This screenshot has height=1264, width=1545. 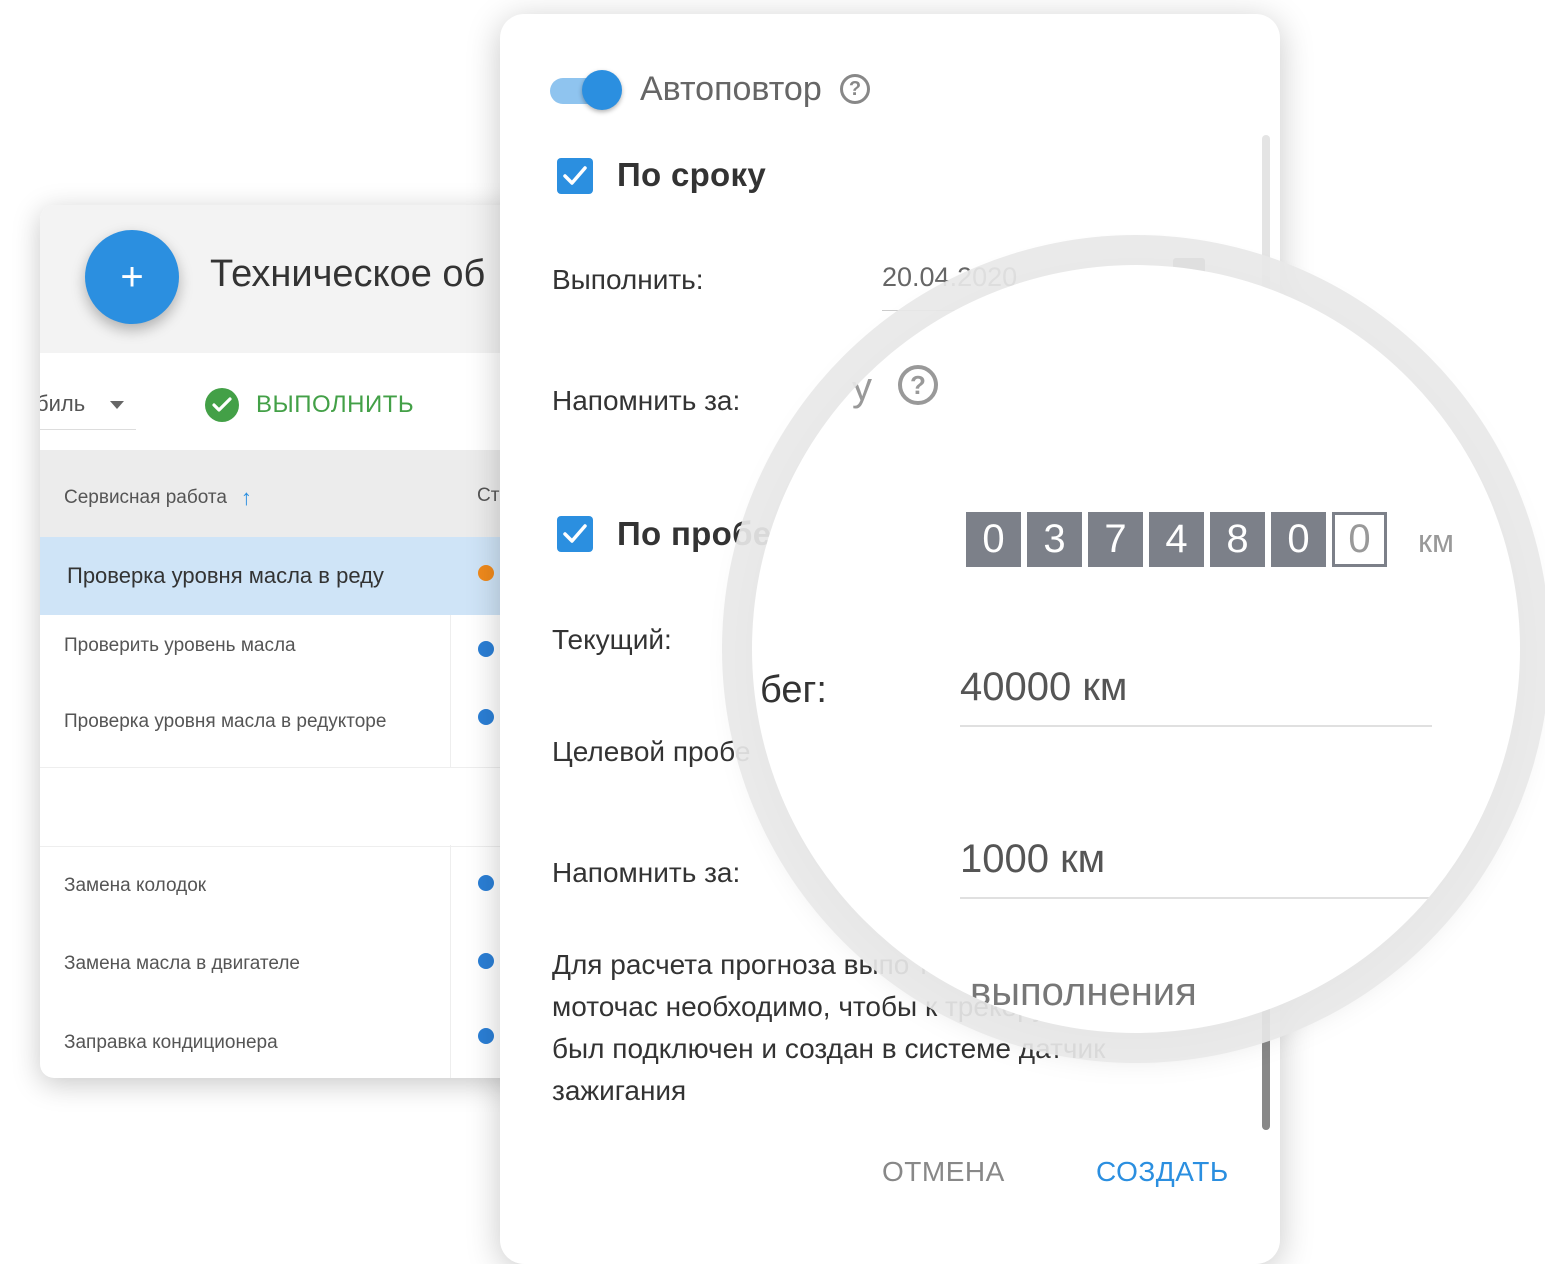 What do you see at coordinates (694, 533) in the screenshot?
I see `by-mileage-label: По пробе` at bounding box center [694, 533].